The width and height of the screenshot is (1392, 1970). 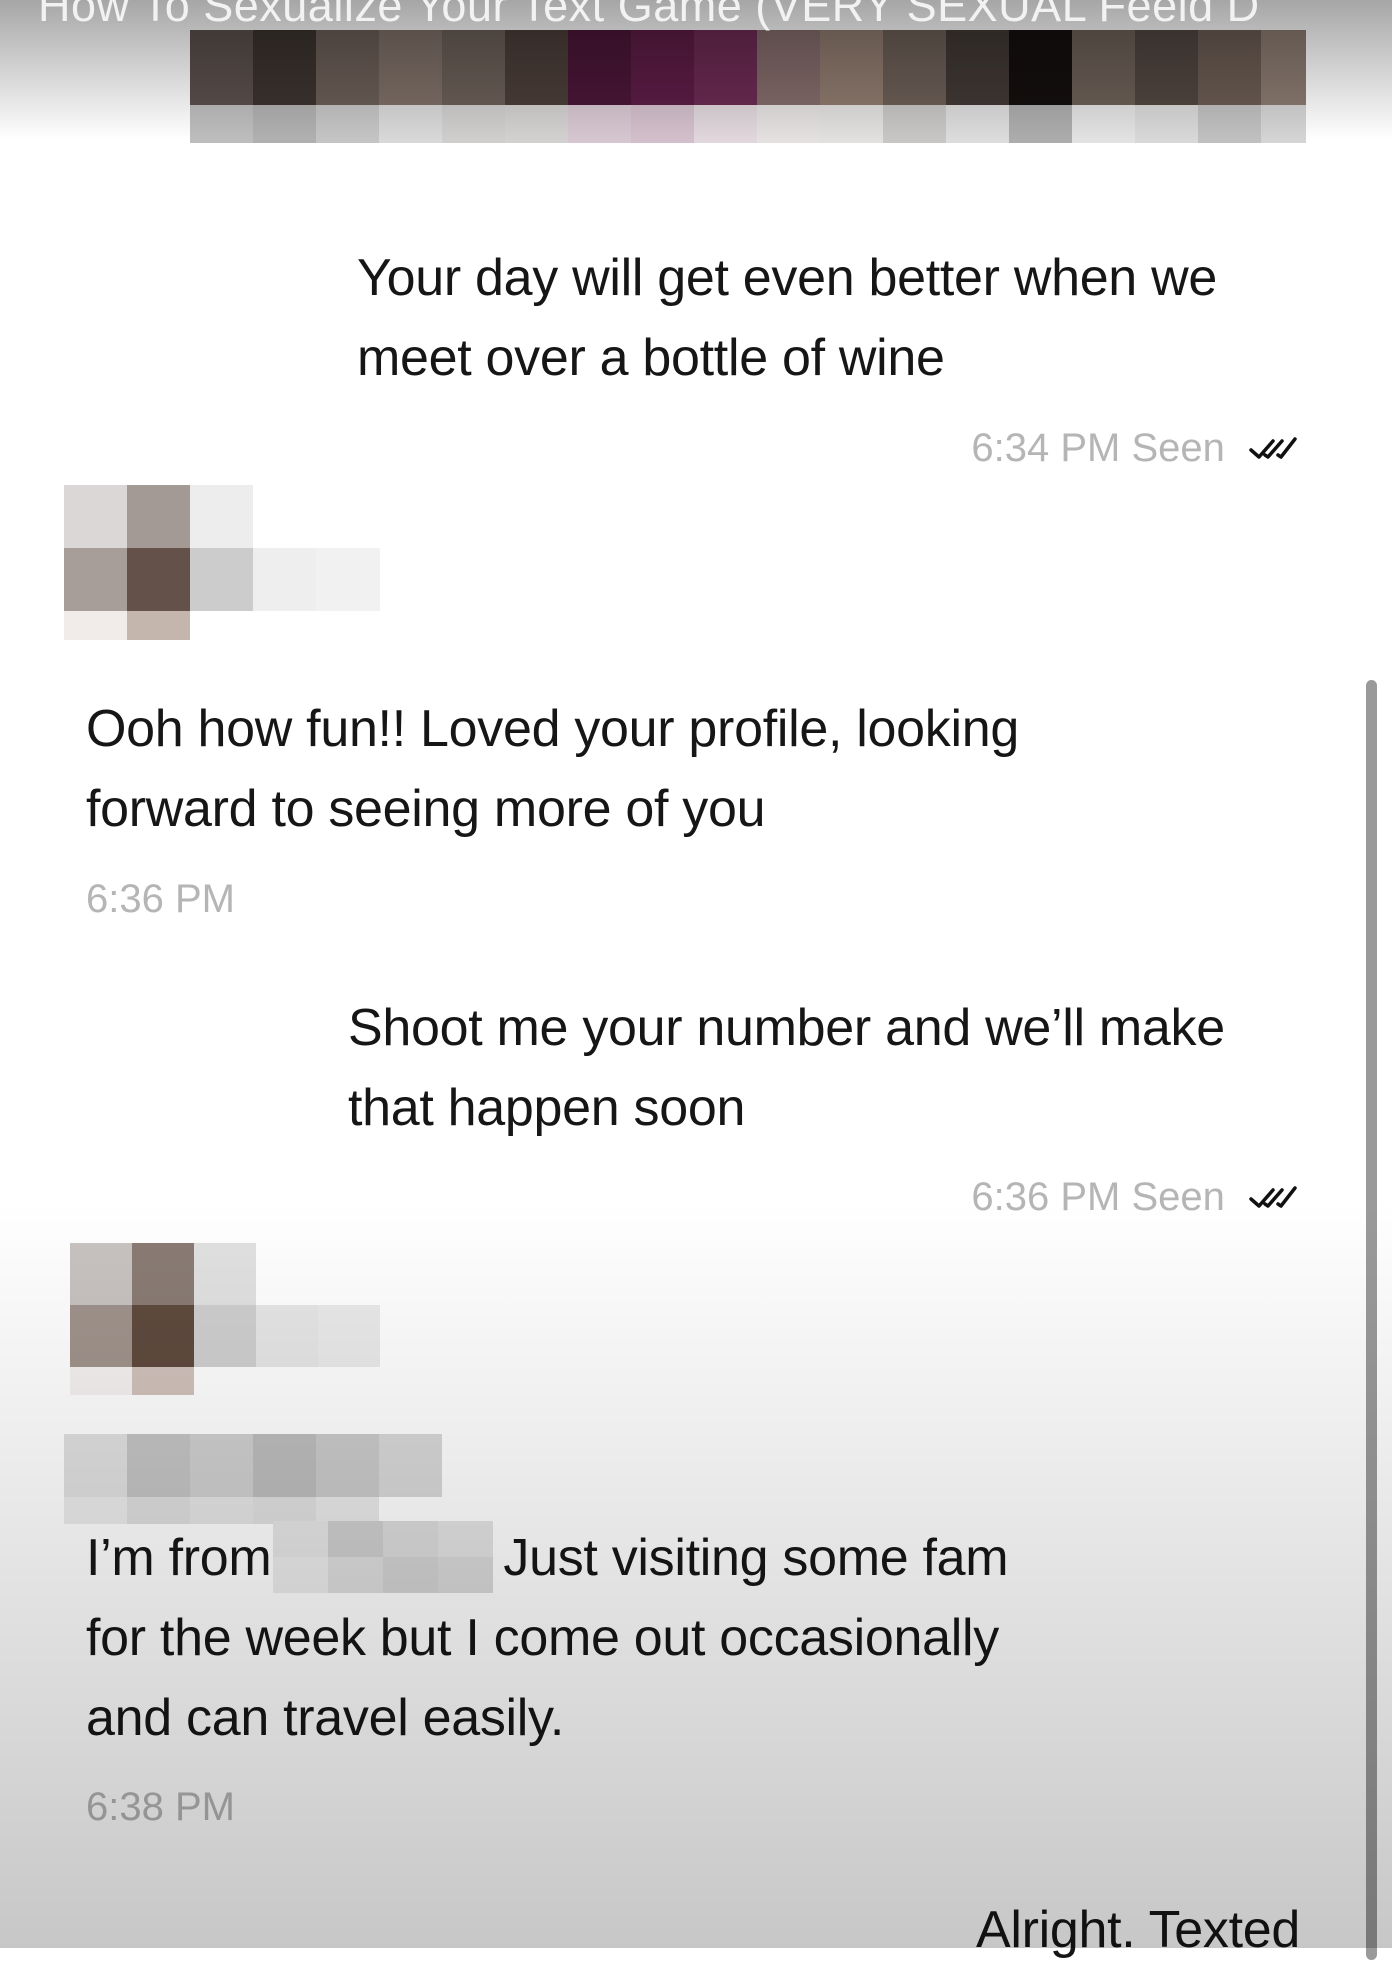 I want to click on timestamp: 6:34 PM, so click(x=1046, y=448).